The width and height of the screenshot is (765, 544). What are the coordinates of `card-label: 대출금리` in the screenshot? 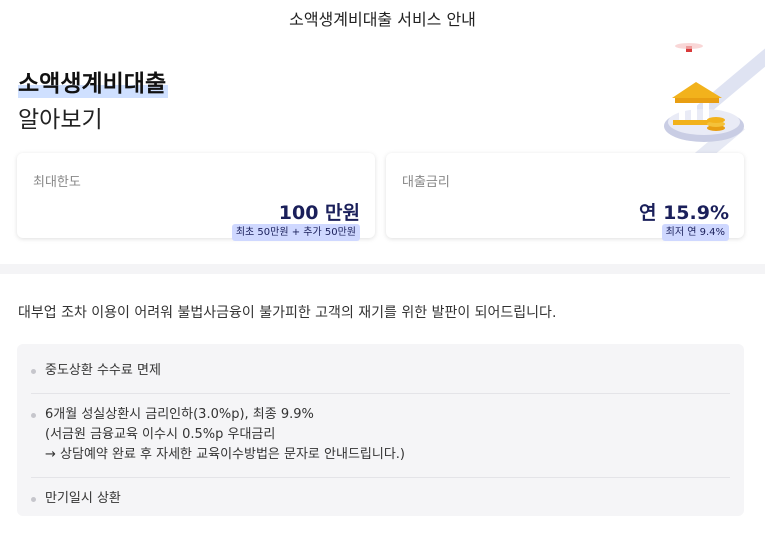 It's located at (426, 182).